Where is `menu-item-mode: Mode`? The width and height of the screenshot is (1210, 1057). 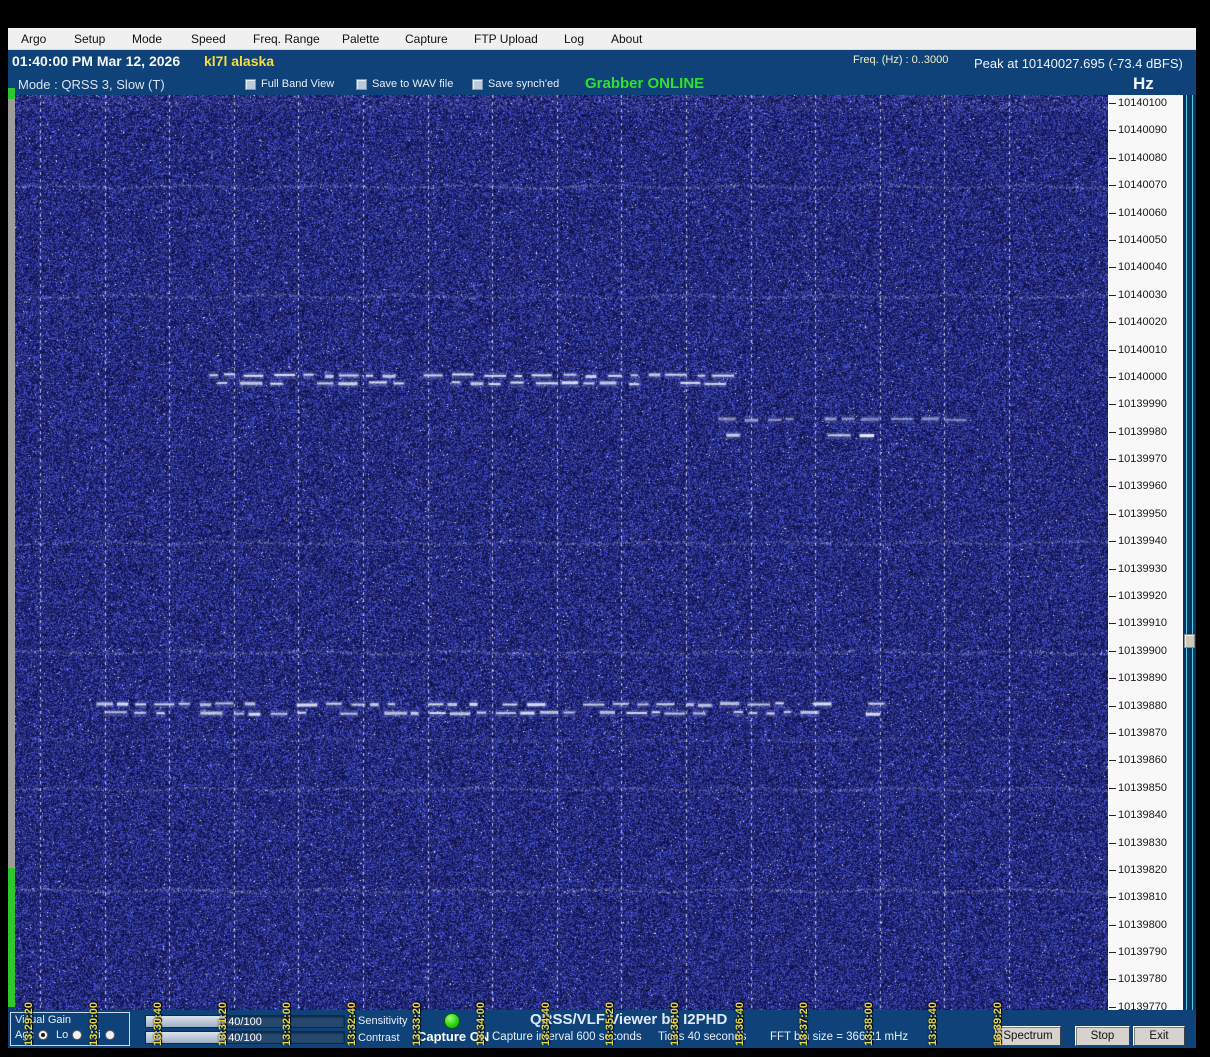
menu-item-mode: Mode is located at coordinates (147, 39).